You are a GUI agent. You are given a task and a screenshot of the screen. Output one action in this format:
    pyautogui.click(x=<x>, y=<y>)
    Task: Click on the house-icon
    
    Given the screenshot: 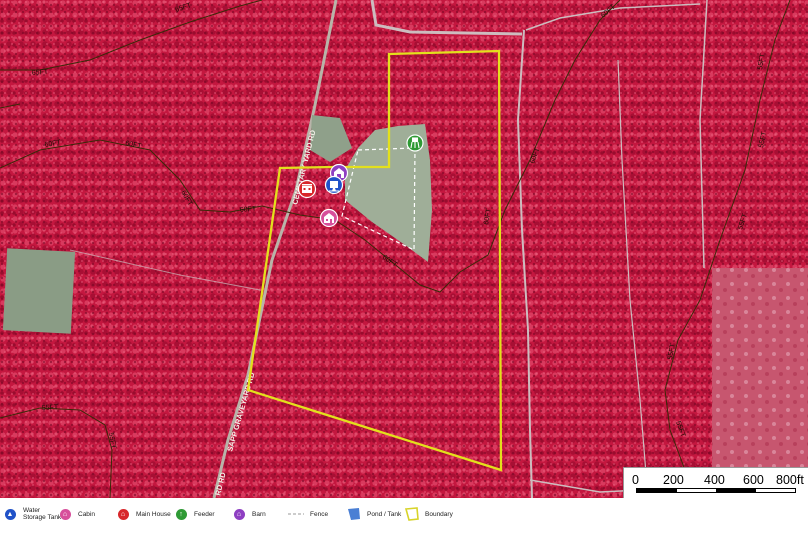 What is the action you would take?
    pyautogui.click(x=307, y=188)
    